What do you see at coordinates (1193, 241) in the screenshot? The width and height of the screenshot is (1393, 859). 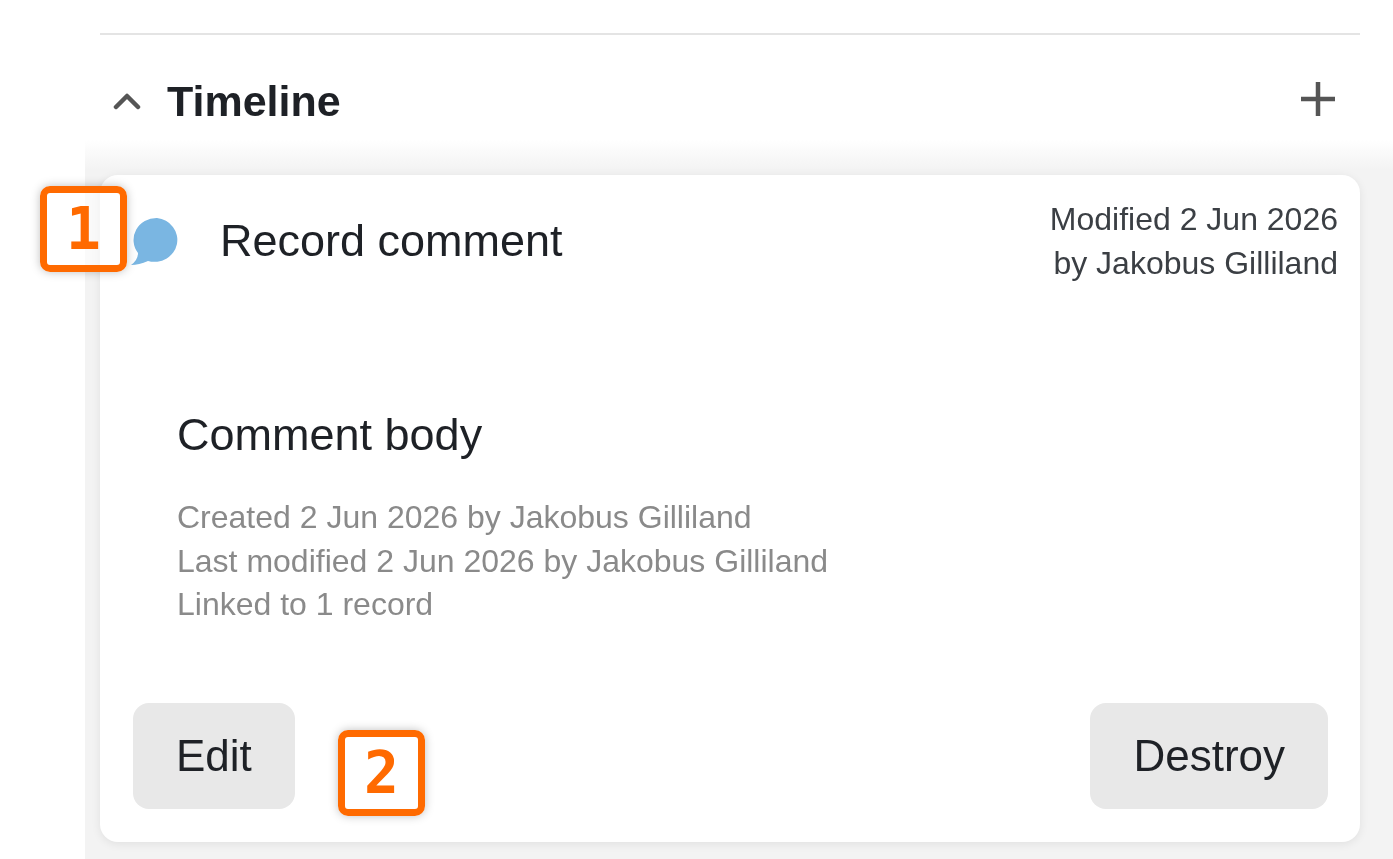 I see `modified-info: Modified 2 Jun 2026 by Jakobus Gilliland` at bounding box center [1193, 241].